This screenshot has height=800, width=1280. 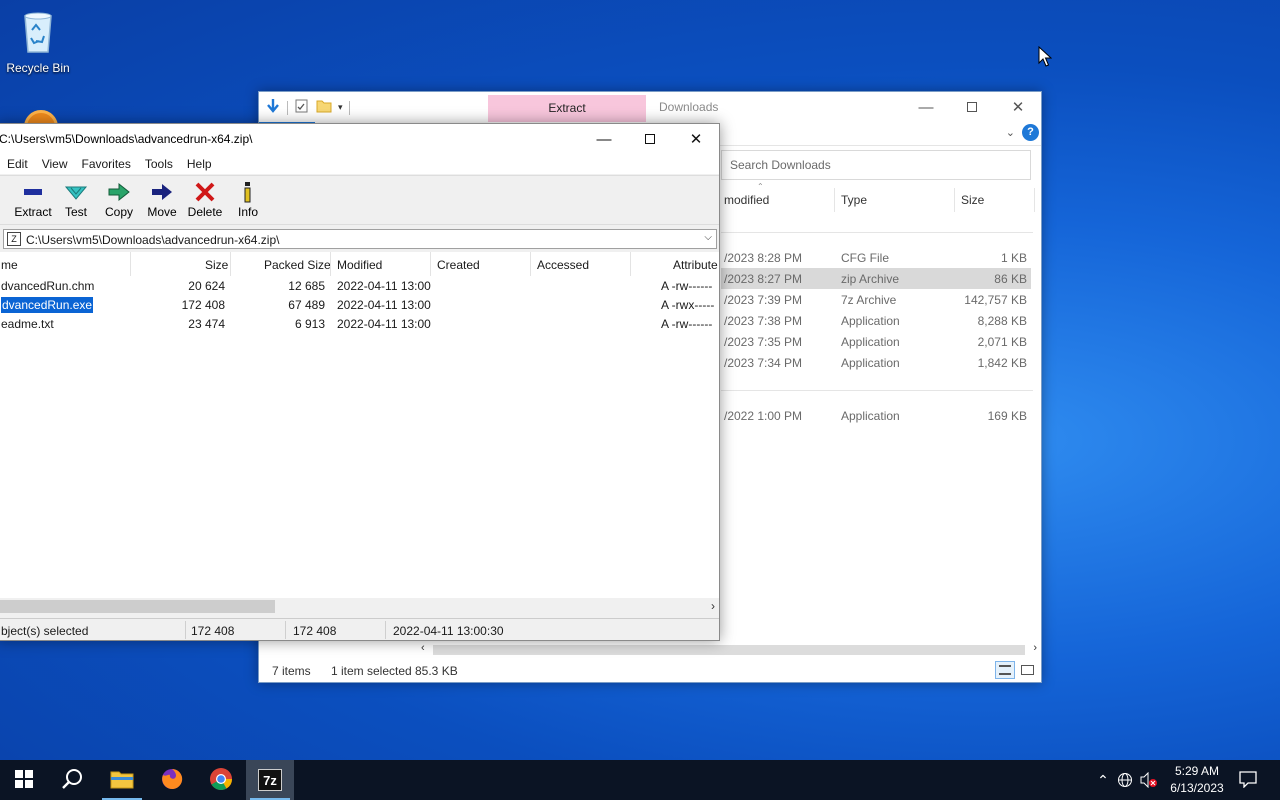 I want to click on item-size: 142,757 KB, so click(x=995, y=300).